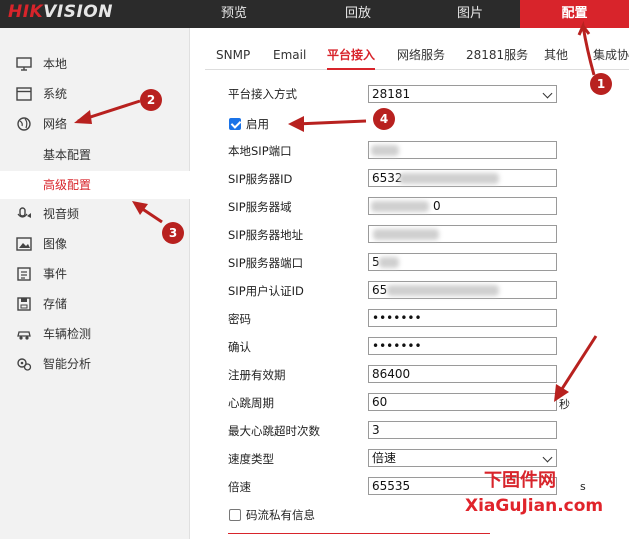 The height and width of the screenshot is (539, 629). I want to click on nav-picture: 图片, so click(470, 14).